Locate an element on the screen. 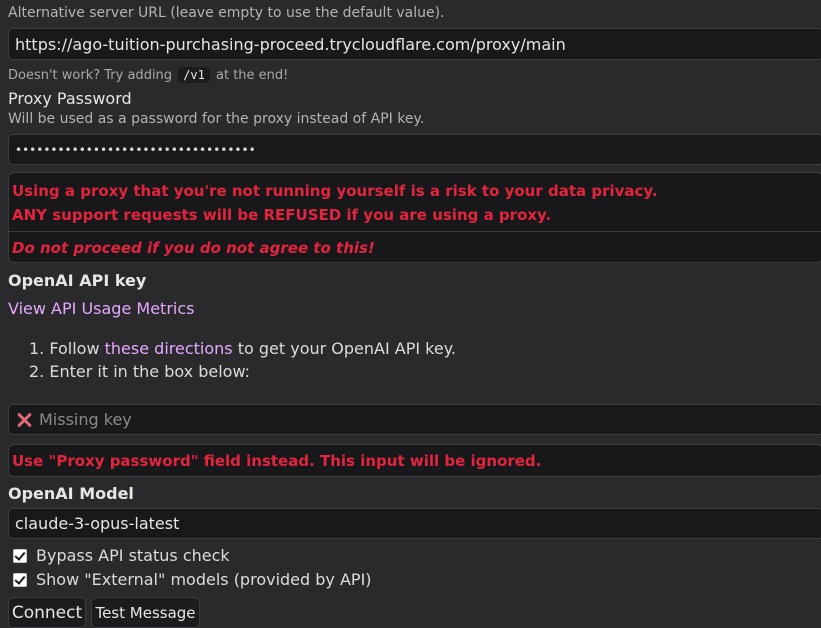 Image resolution: width=821 pixels, height=628 pixels. server-url-hint: Doesn't work? Try adding /v1 at the end! is located at coordinates (148, 75).